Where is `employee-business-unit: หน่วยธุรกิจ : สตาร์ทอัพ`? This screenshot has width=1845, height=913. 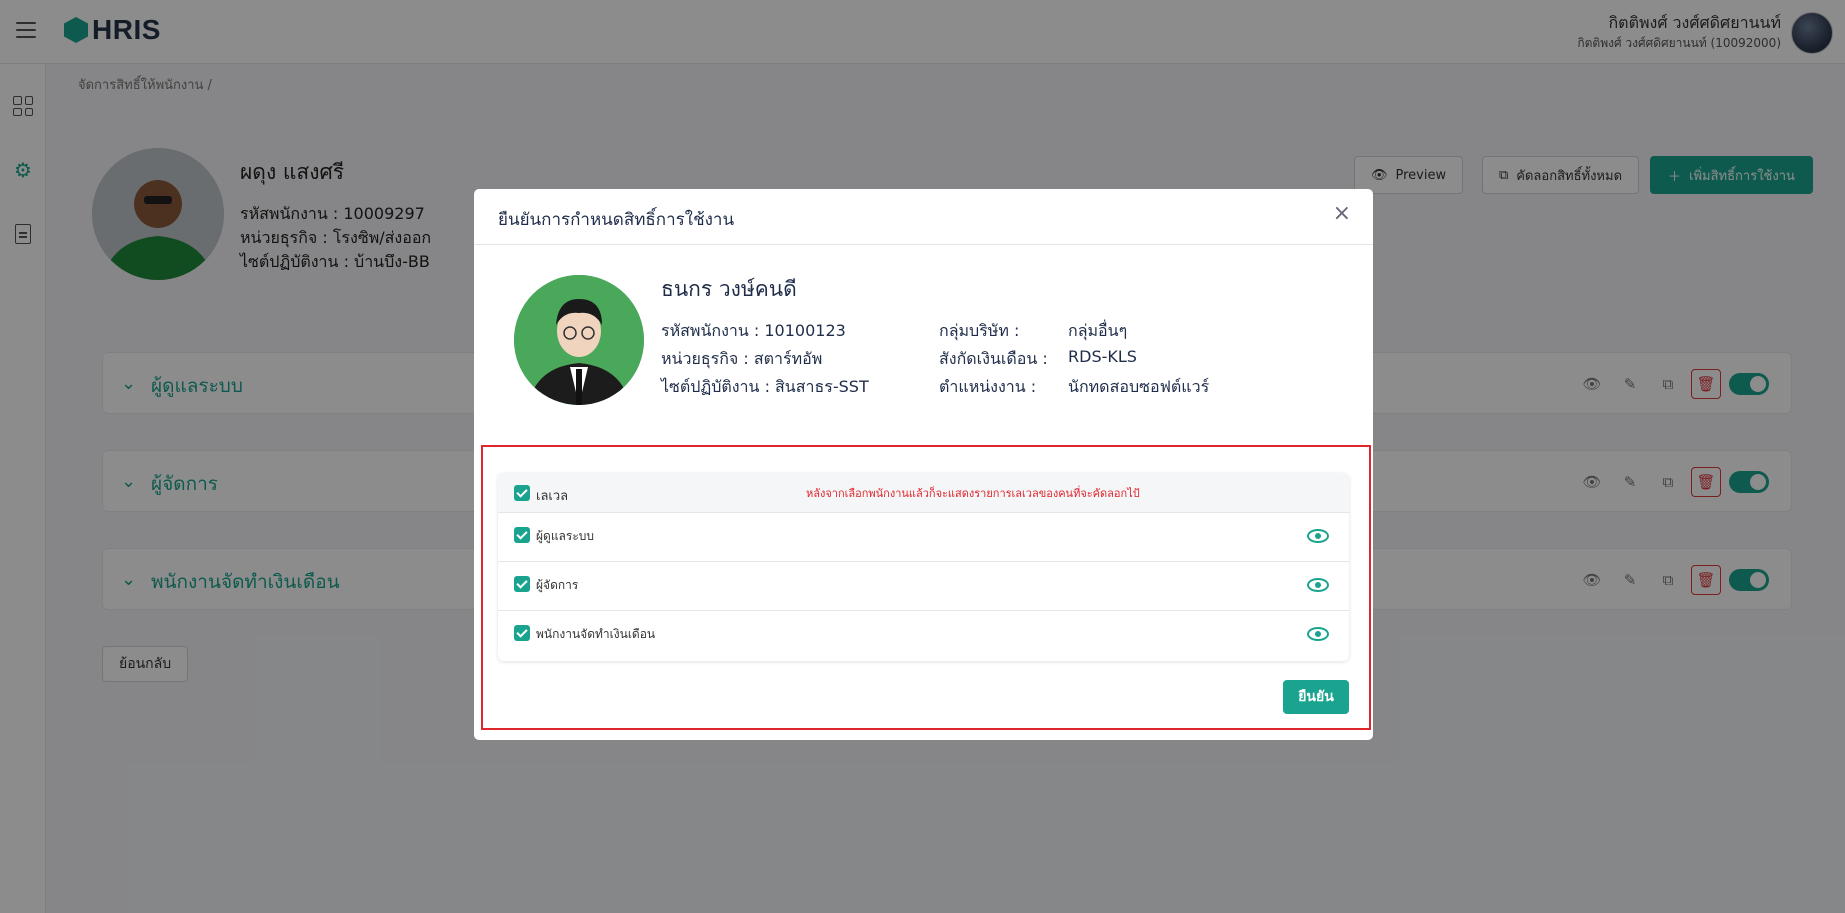 employee-business-unit: หน่วยธุรกิจ : สตาร์ทอัพ is located at coordinates (742, 358).